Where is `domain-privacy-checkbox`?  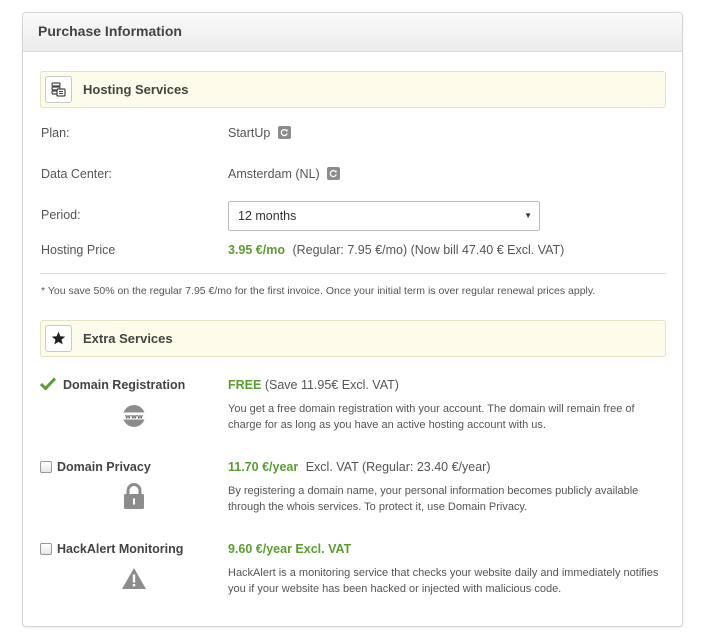
domain-privacy-checkbox is located at coordinates (46, 467).